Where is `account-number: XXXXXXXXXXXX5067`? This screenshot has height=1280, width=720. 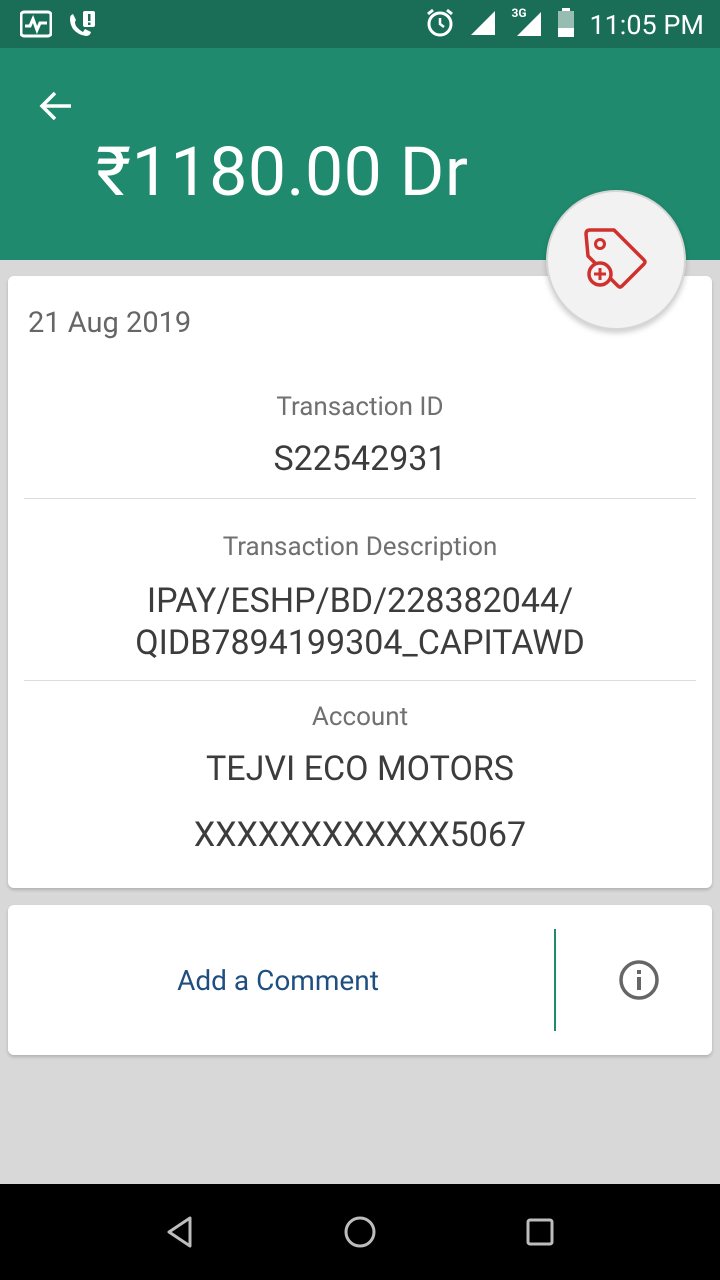 account-number: XXXXXXXXXXXX5067 is located at coordinates (360, 835).